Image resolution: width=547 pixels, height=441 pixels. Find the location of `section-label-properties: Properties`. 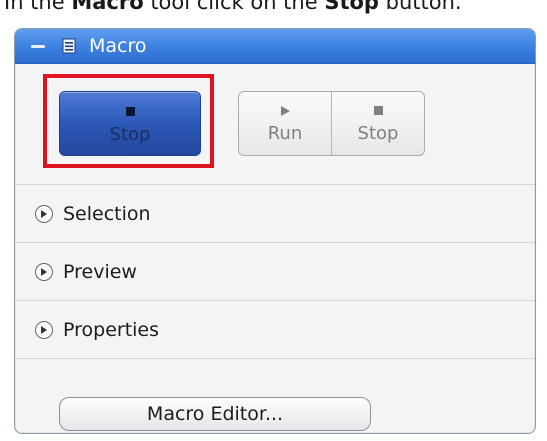

section-label-properties: Properties is located at coordinates (111, 329).